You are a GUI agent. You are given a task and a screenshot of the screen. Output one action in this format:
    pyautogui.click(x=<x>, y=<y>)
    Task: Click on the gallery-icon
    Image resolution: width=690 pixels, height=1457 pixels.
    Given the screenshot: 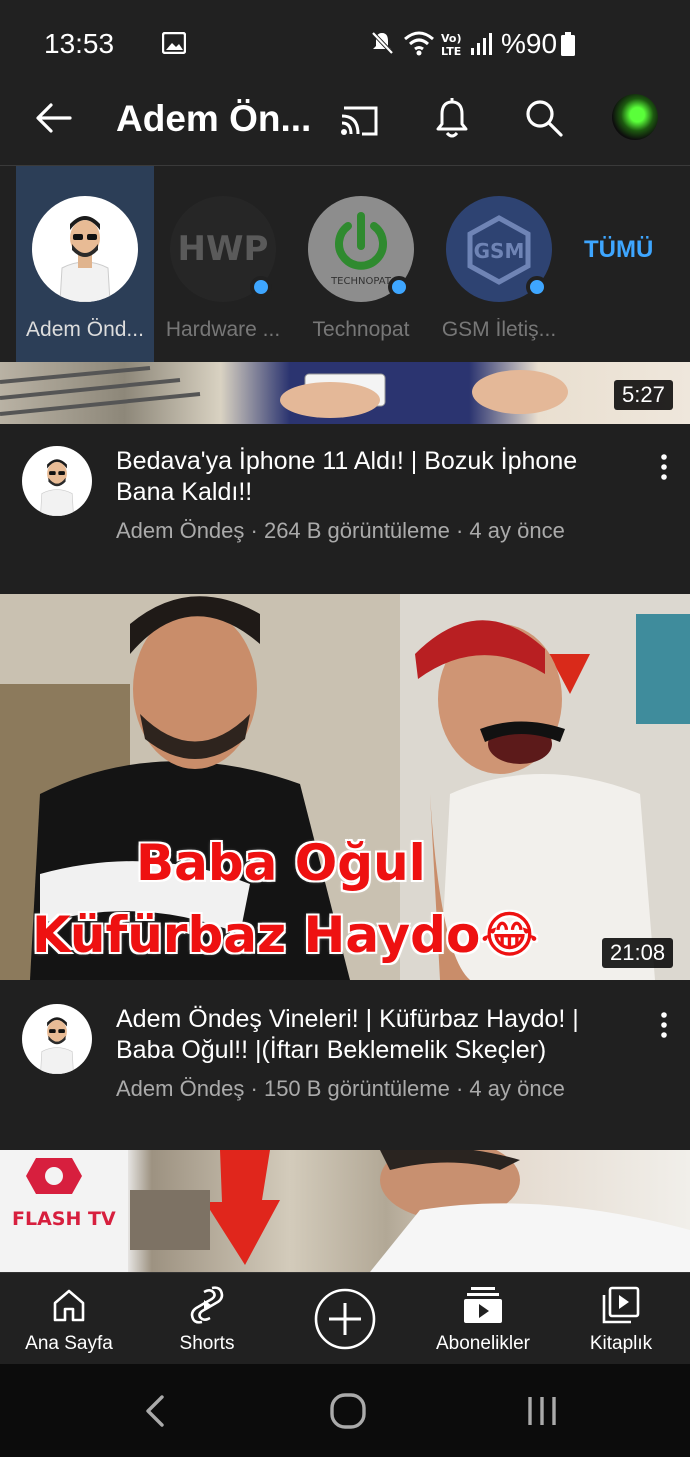 What is the action you would take?
    pyautogui.click(x=174, y=43)
    